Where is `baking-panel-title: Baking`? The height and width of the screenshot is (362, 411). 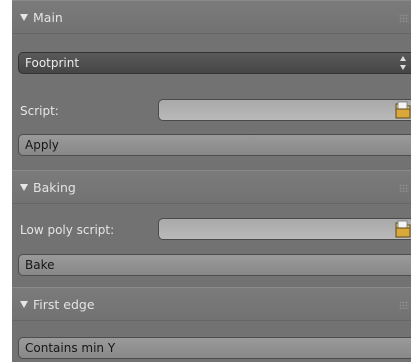 baking-panel-title: Baking is located at coordinates (54, 187).